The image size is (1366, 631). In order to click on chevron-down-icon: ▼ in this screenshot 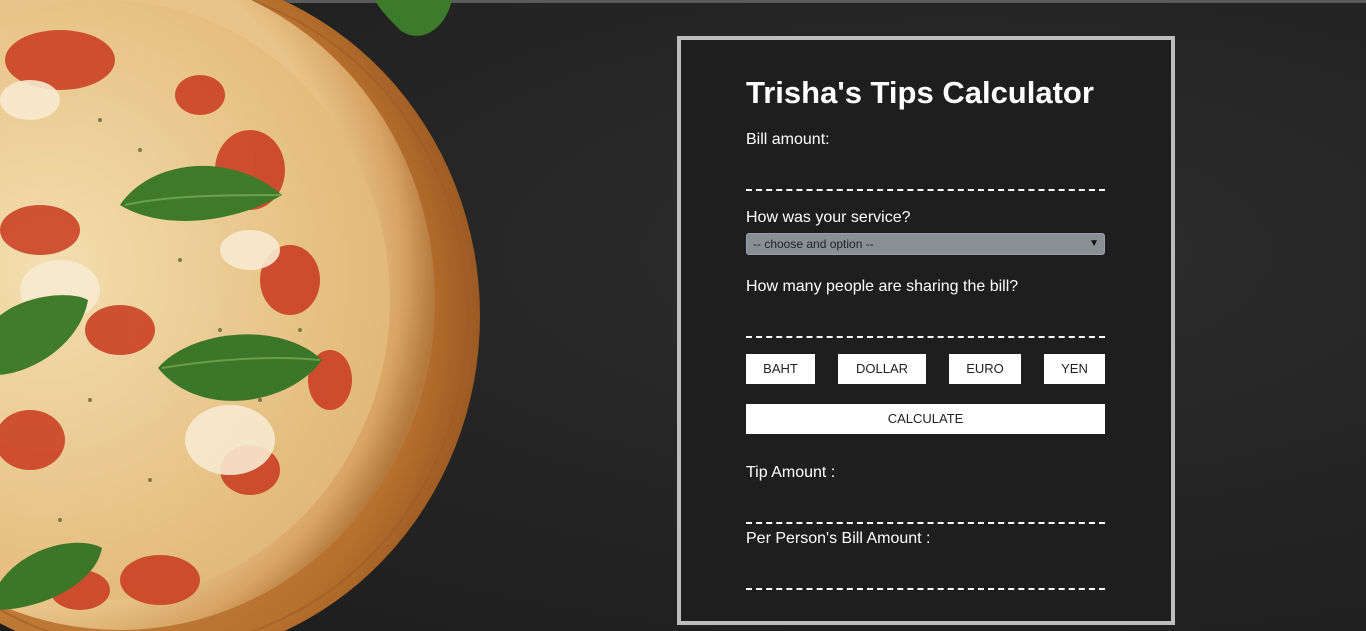, I will do `click(1094, 243)`.